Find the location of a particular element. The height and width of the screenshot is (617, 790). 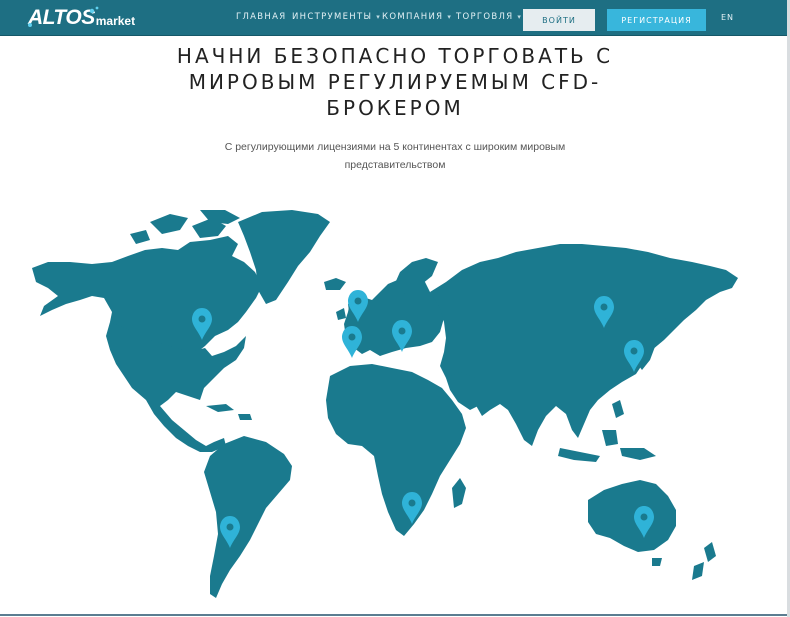

hero-title-line-2: МИРОВЫМ РЕГУЛИРУЕМЫМ CFD- is located at coordinates (395, 82).